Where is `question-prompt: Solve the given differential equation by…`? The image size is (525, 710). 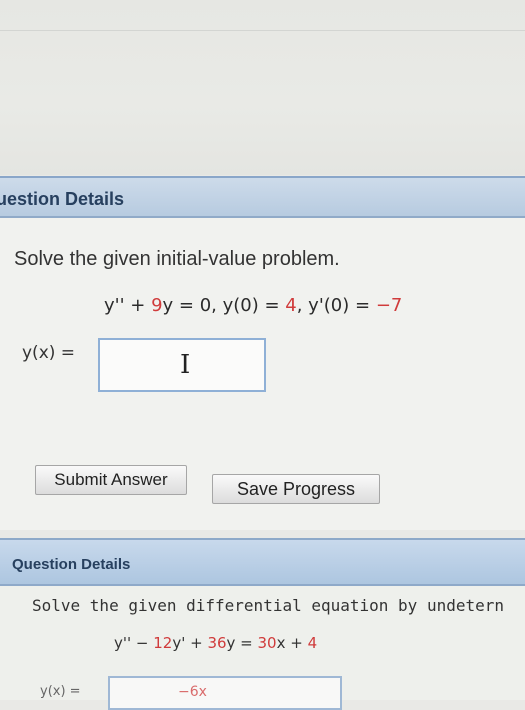
question-prompt: Solve the given differential equation by… is located at coordinates (268, 605).